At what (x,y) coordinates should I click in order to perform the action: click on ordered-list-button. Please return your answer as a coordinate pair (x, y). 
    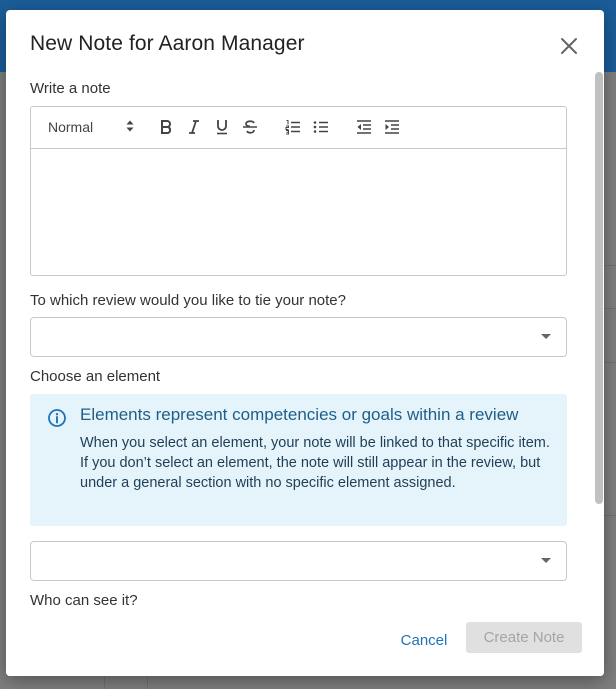
    Looking at the image, I should click on (293, 127).